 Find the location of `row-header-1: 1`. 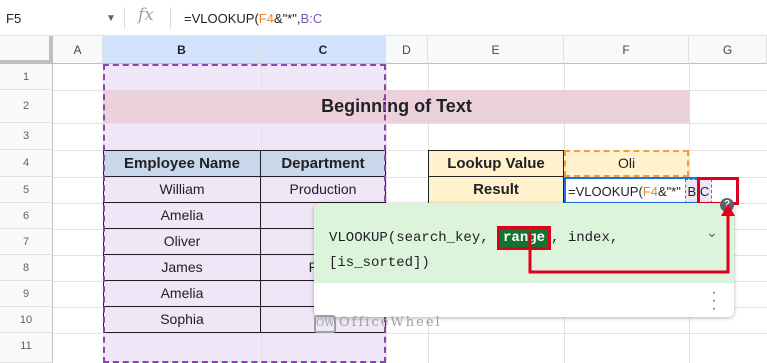

row-header-1: 1 is located at coordinates (26, 77).